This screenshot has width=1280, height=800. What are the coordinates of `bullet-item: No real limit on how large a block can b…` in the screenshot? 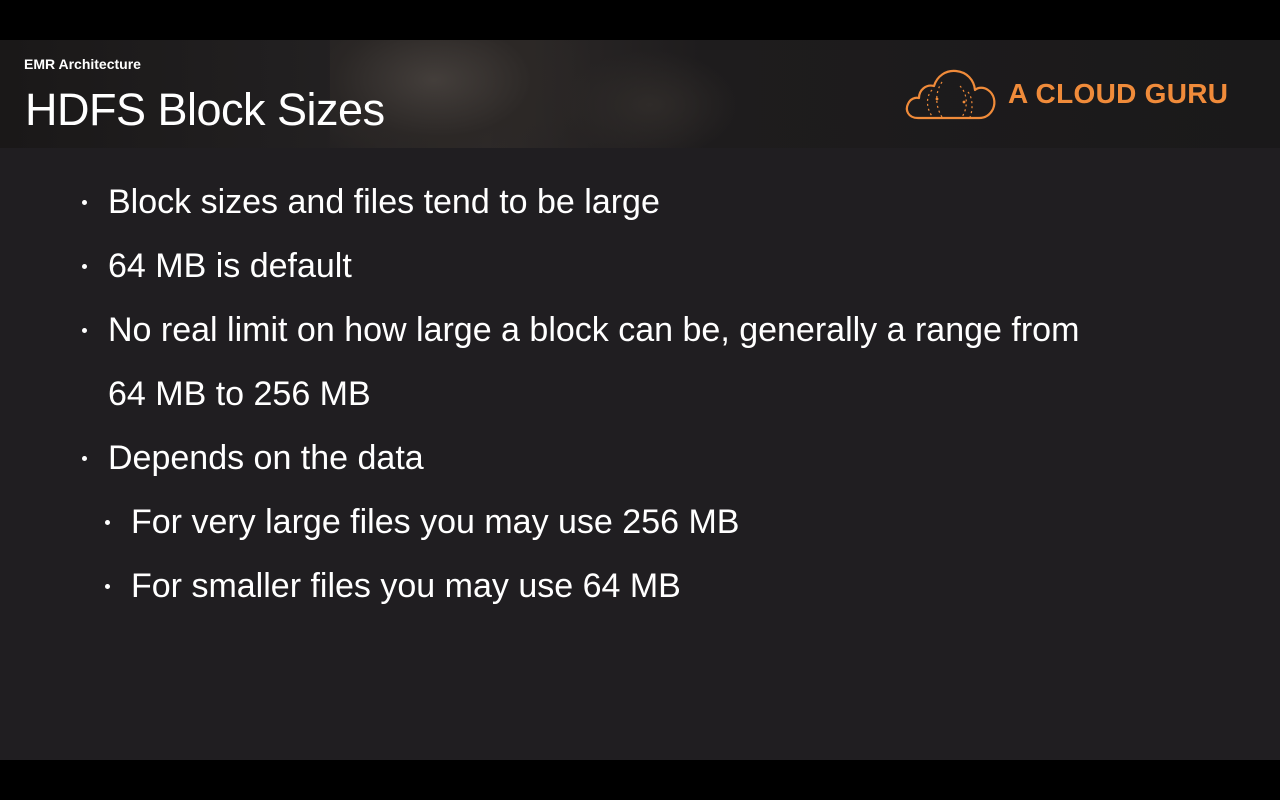 It's located at (594, 330).